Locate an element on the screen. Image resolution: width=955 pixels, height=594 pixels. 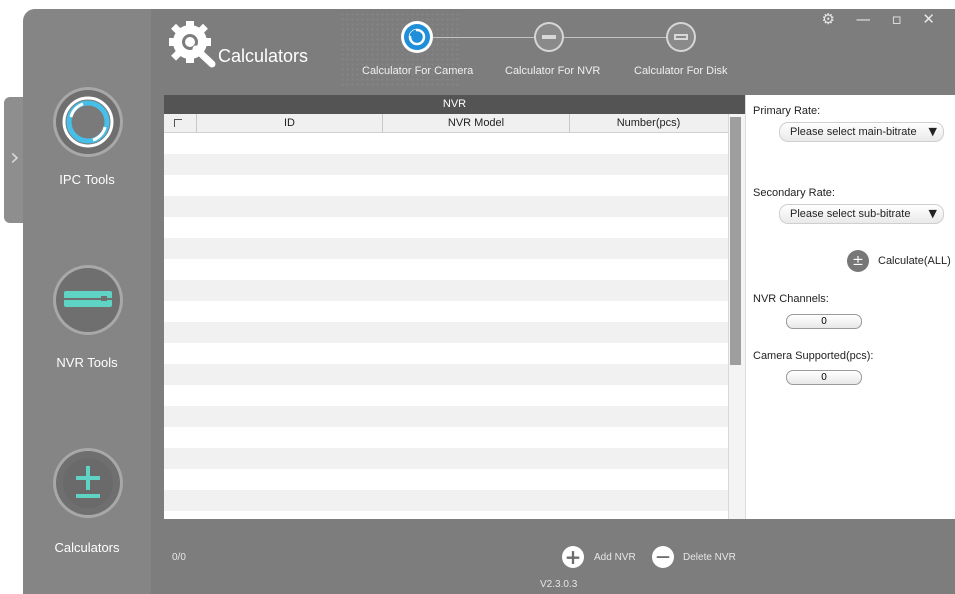
ipc-camera-icon is located at coordinates (88, 122).